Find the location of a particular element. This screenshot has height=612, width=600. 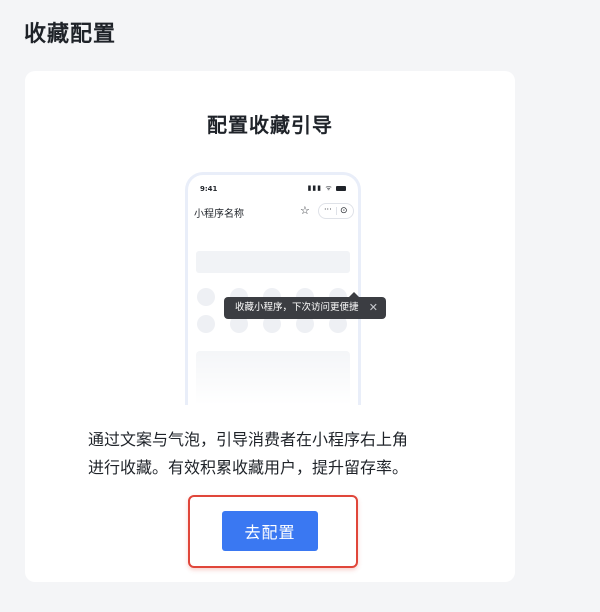

placeholder-banner is located at coordinates (273, 262).